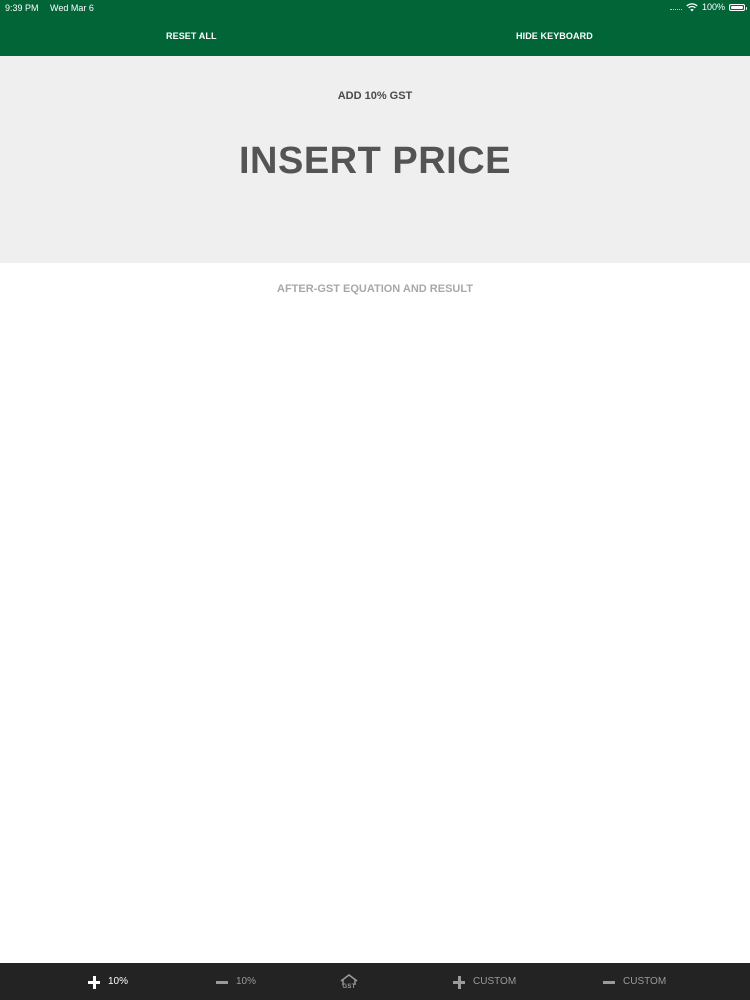 The width and height of the screenshot is (750, 1000). I want to click on battery-icon, so click(738, 7).